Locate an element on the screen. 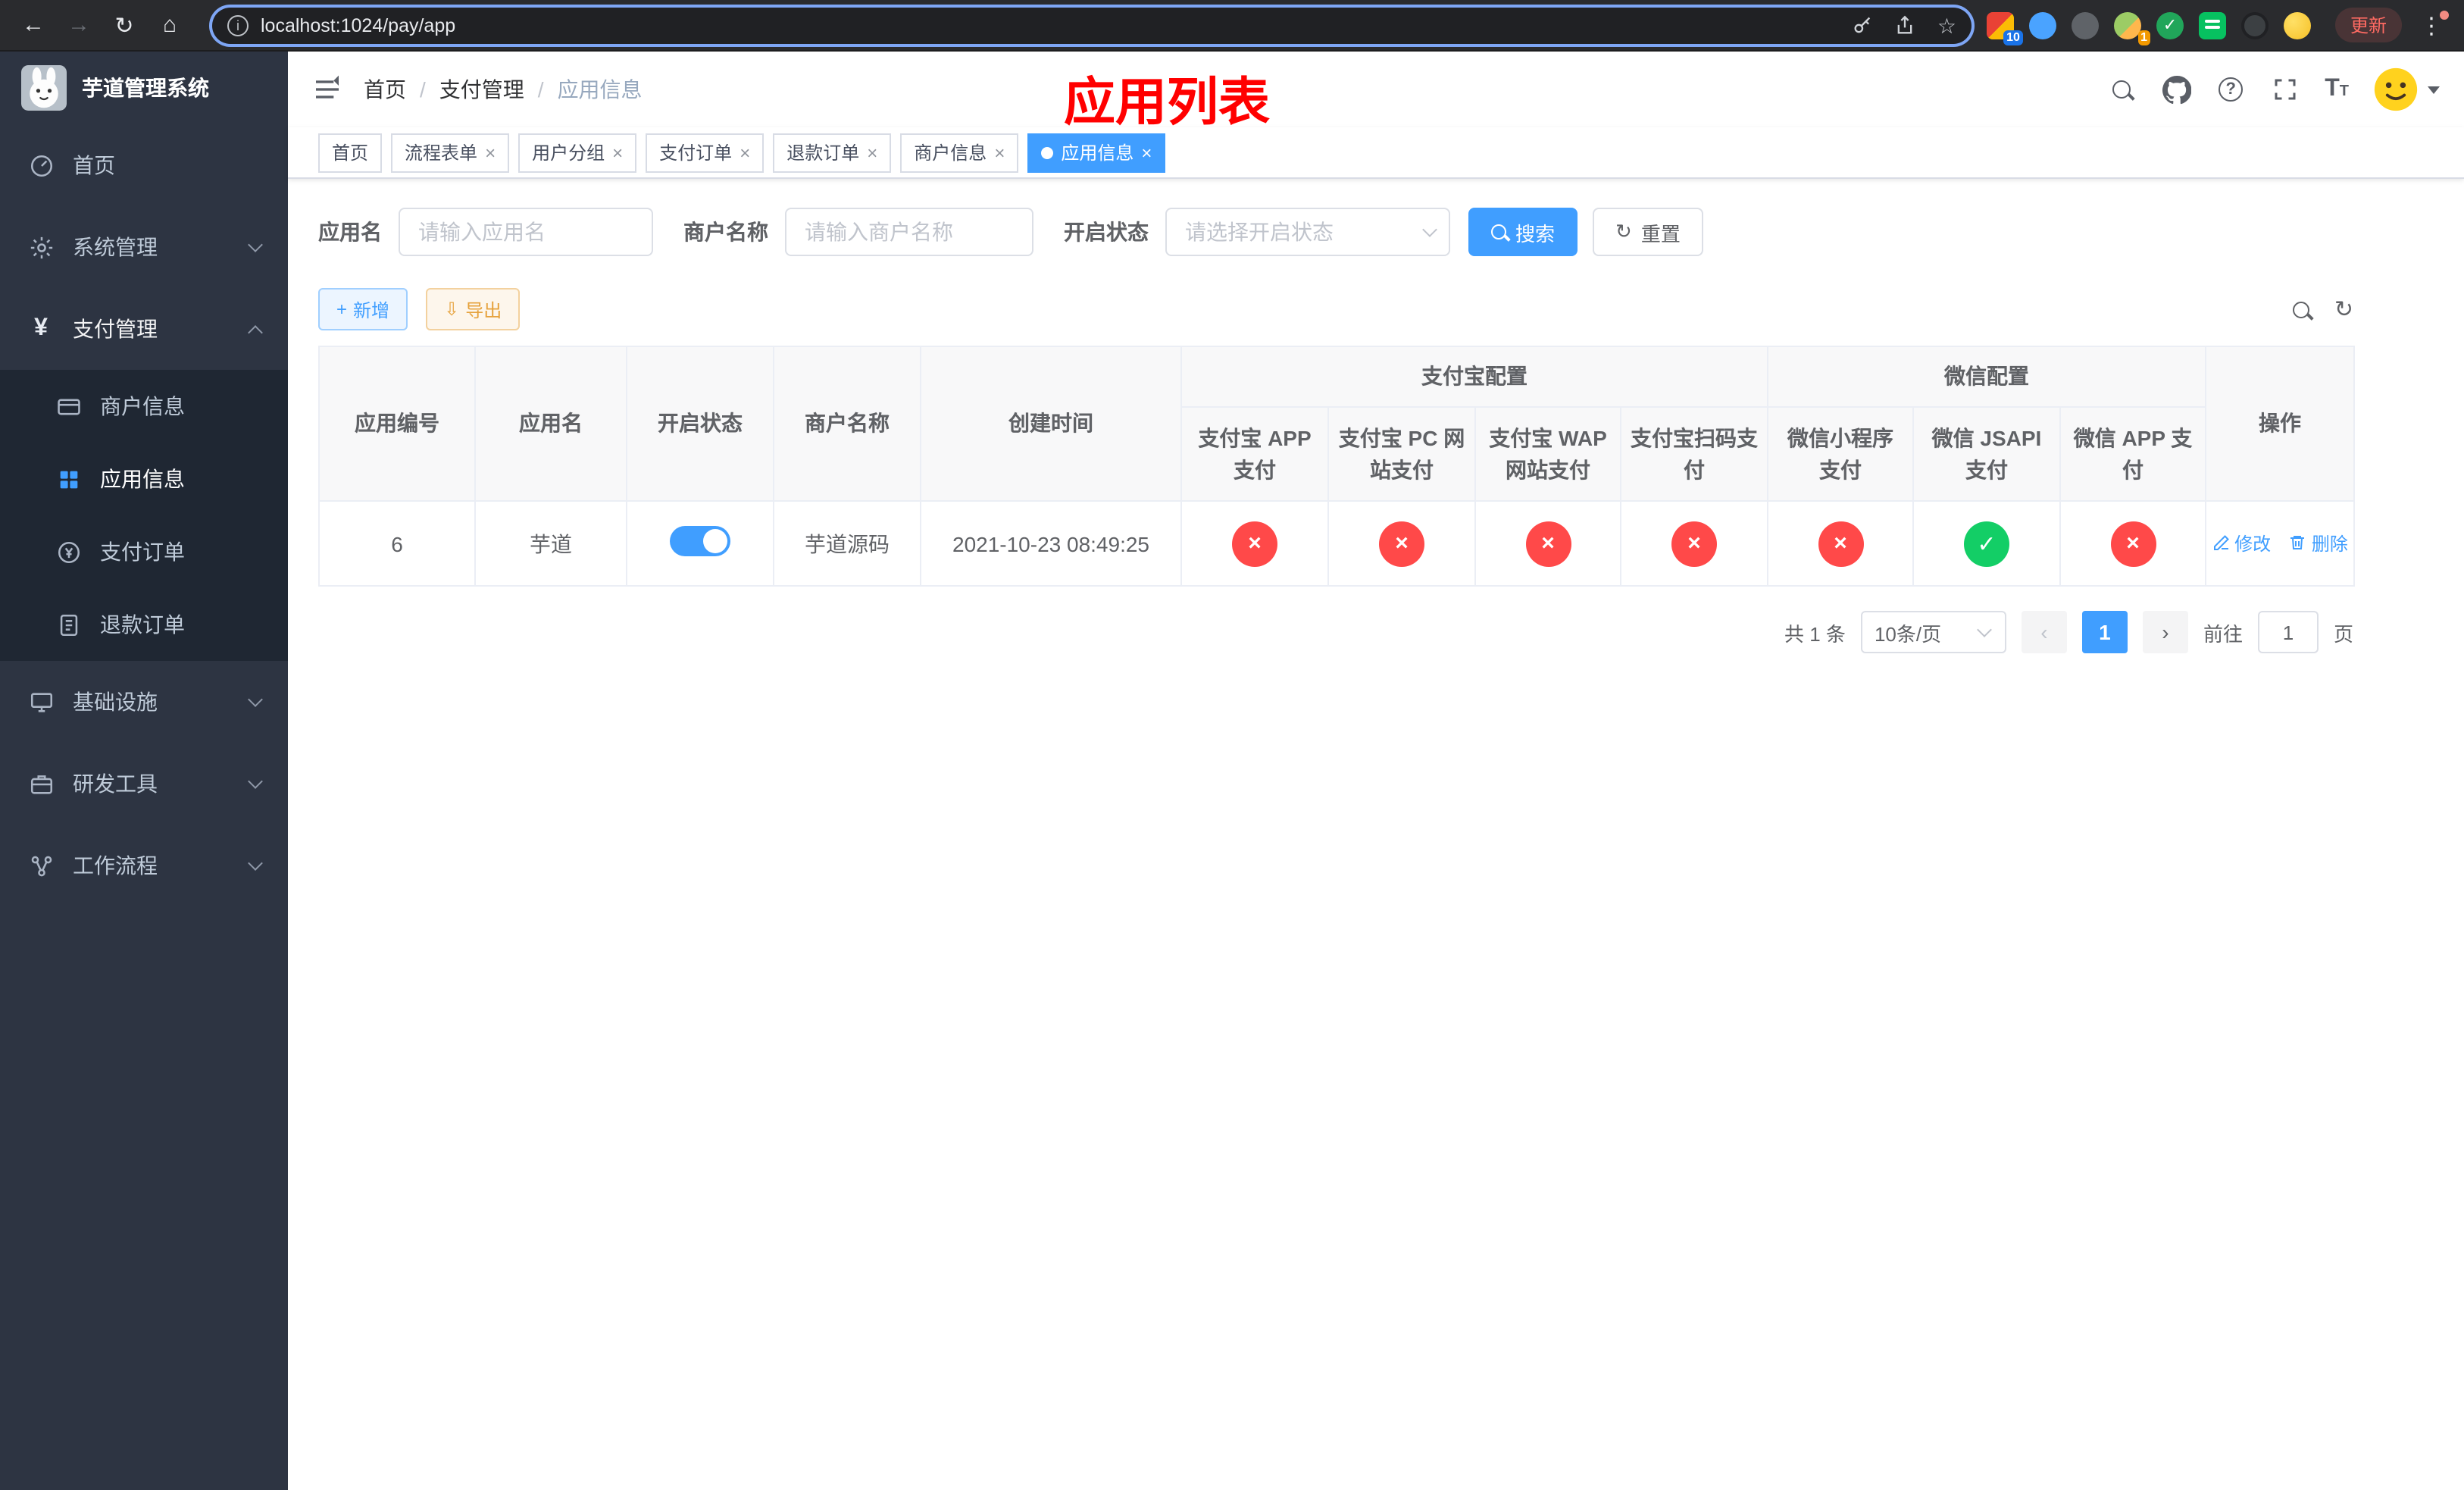  sidebar-item-pay-order: 支付订单 is located at coordinates (144, 552).